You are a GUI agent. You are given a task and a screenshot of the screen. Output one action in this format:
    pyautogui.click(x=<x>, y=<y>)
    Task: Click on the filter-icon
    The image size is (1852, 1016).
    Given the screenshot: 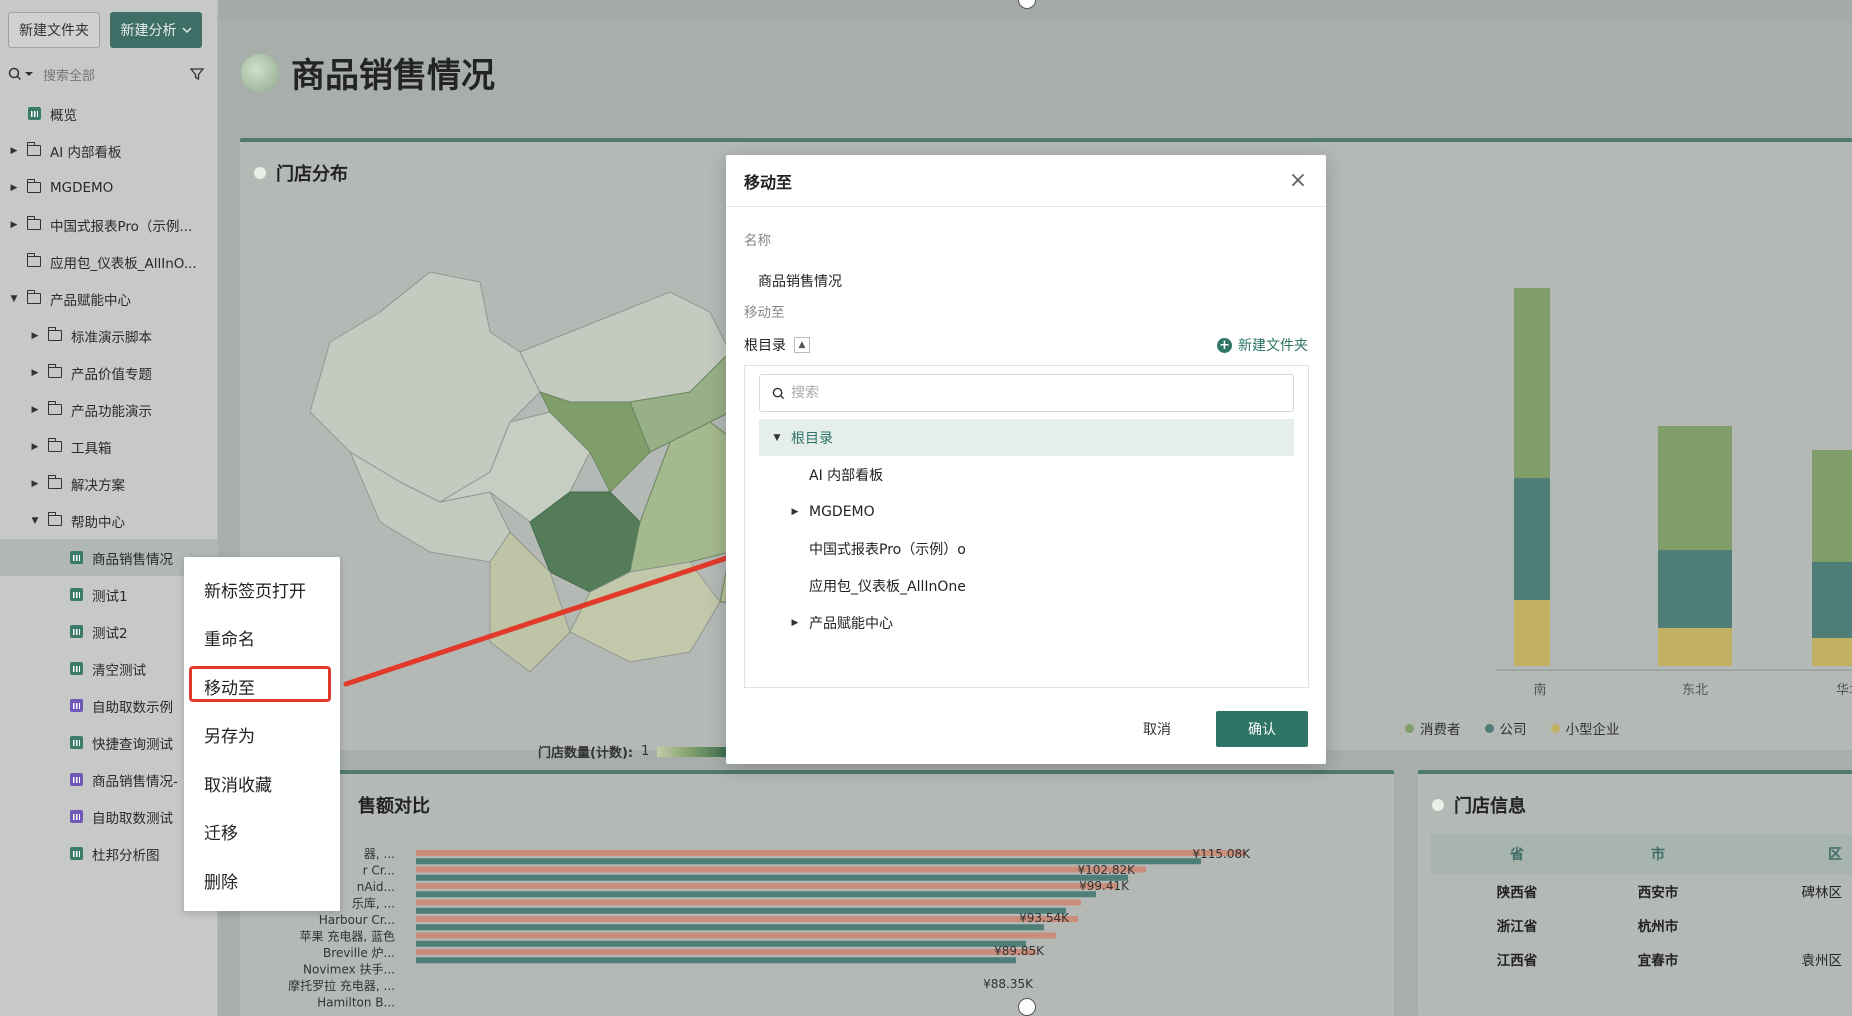 What is the action you would take?
    pyautogui.click(x=197, y=74)
    